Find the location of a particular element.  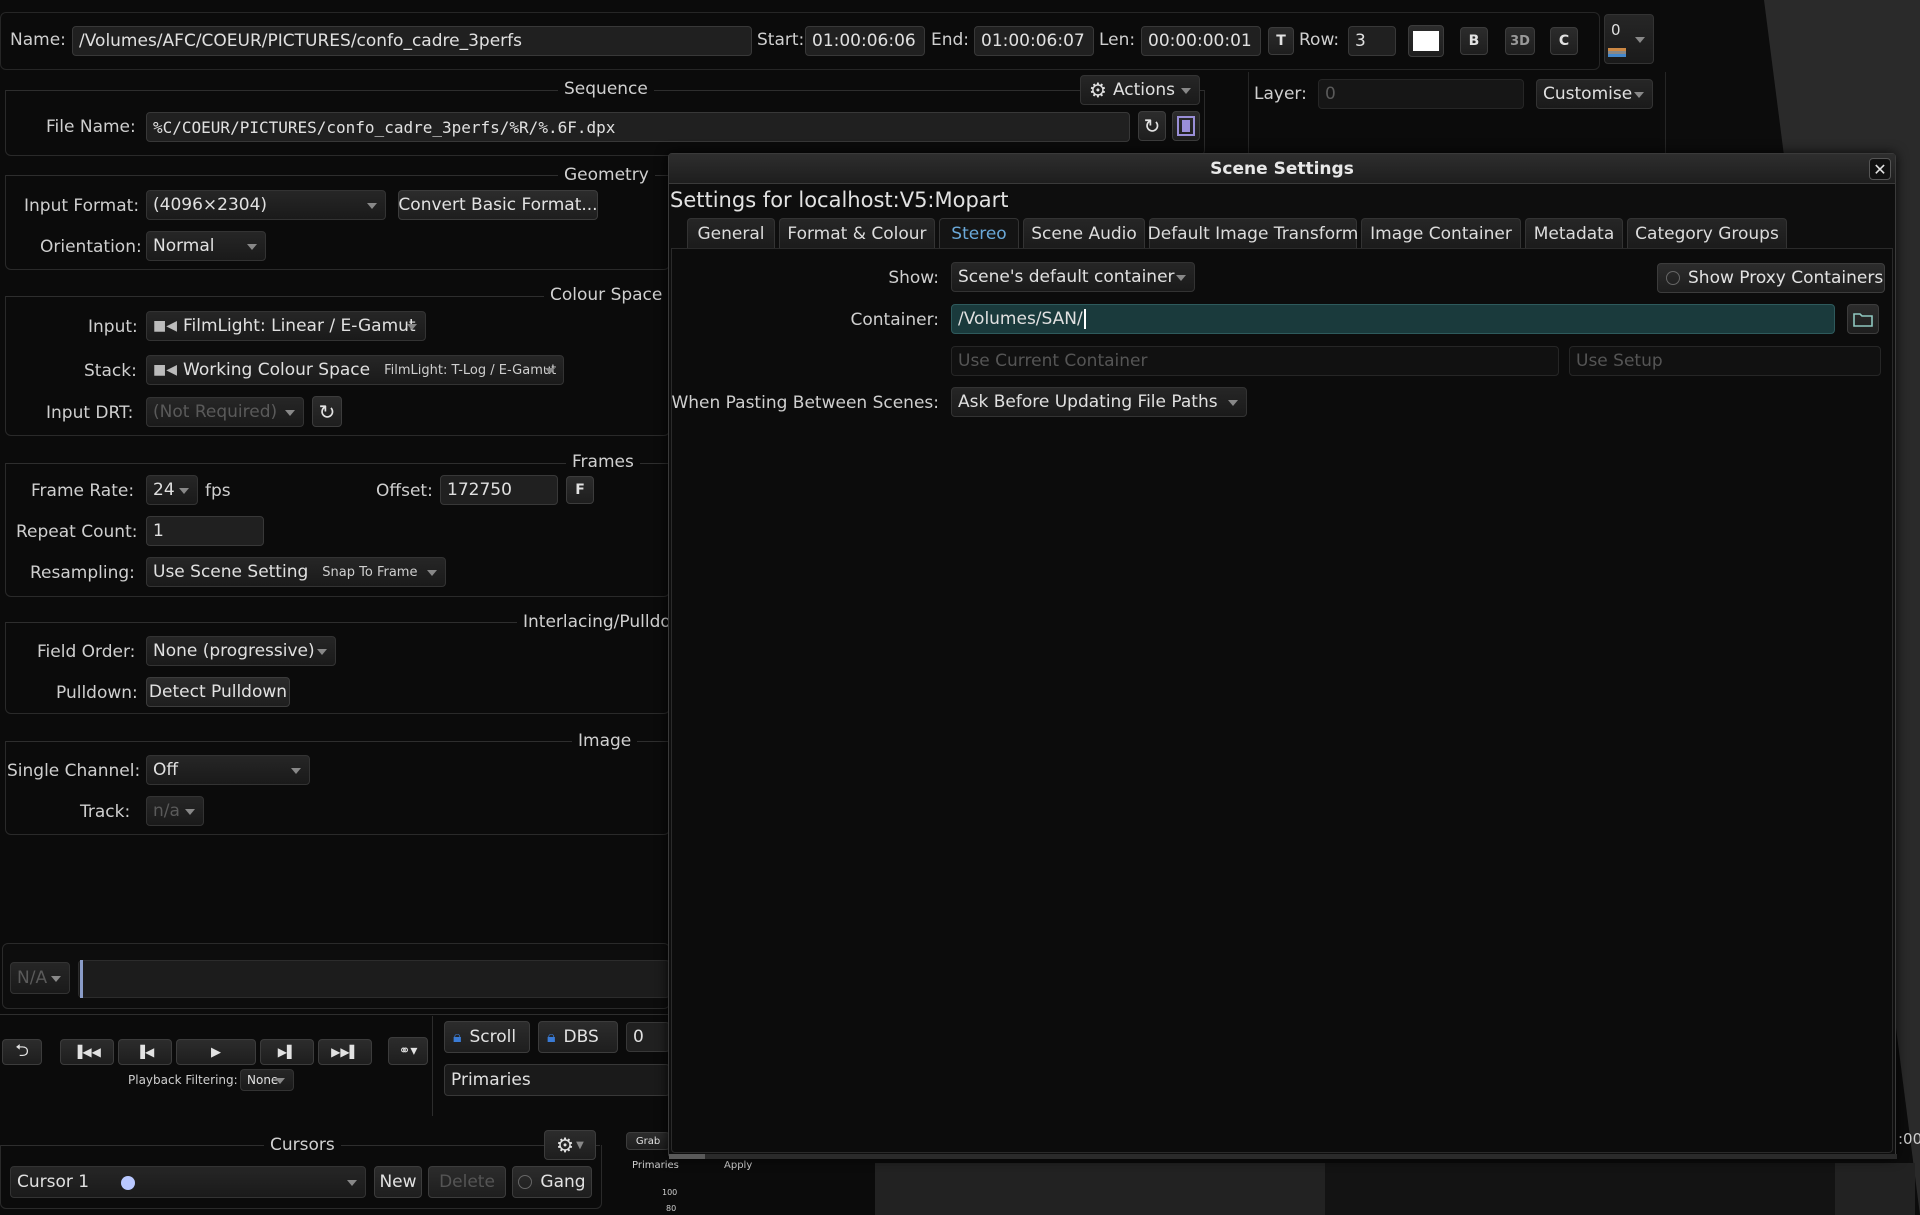

film-strip-button is located at coordinates (1186, 126).